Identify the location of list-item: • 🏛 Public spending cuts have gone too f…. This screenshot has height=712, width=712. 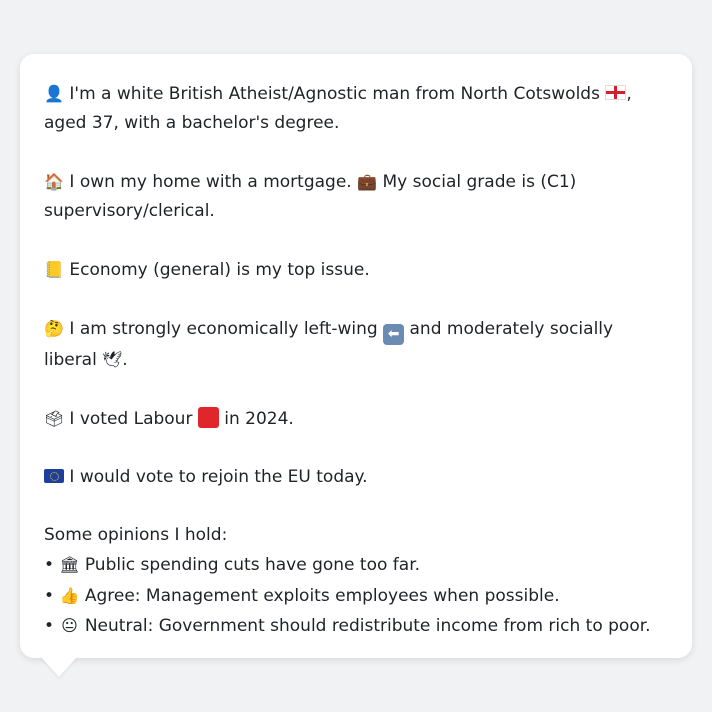
(356, 565).